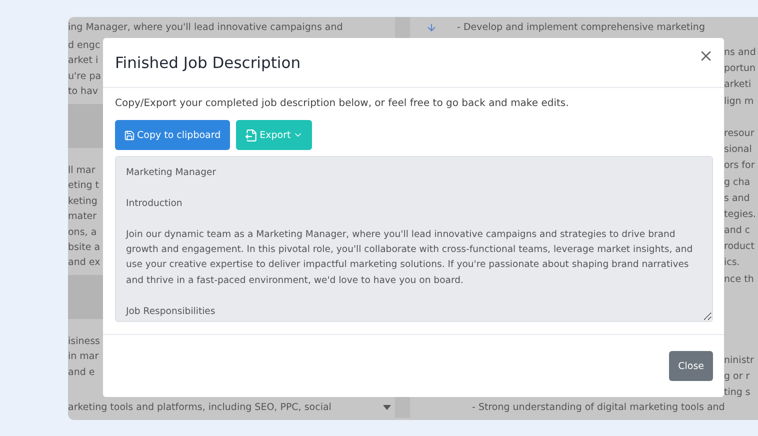 The image size is (758, 436). I want to click on background-text: and c, so click(737, 230).